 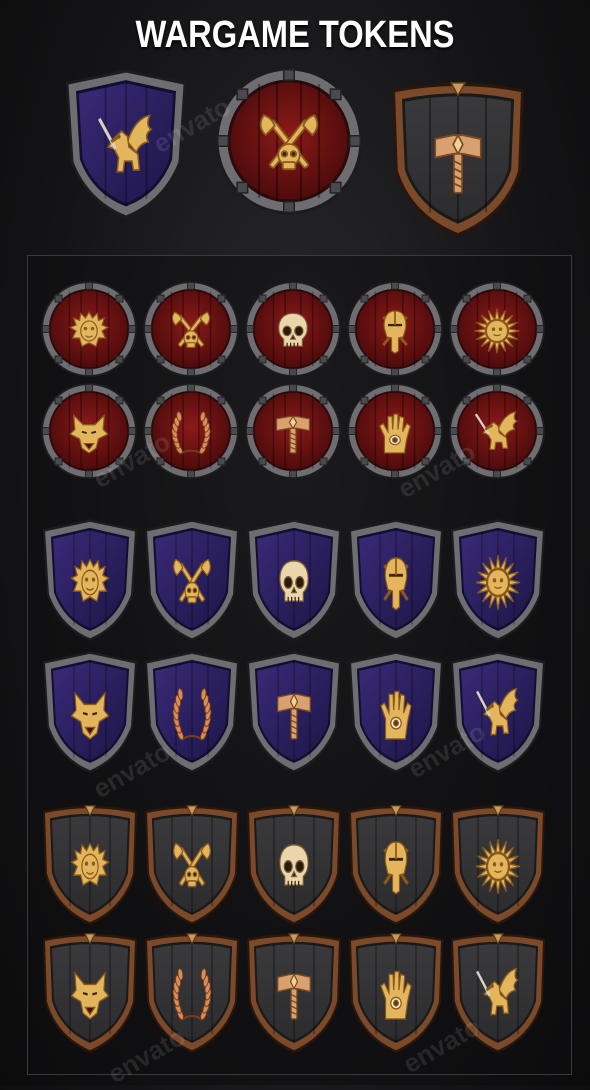 I want to click on token-dark-shield-skull, so click(x=294, y=864).